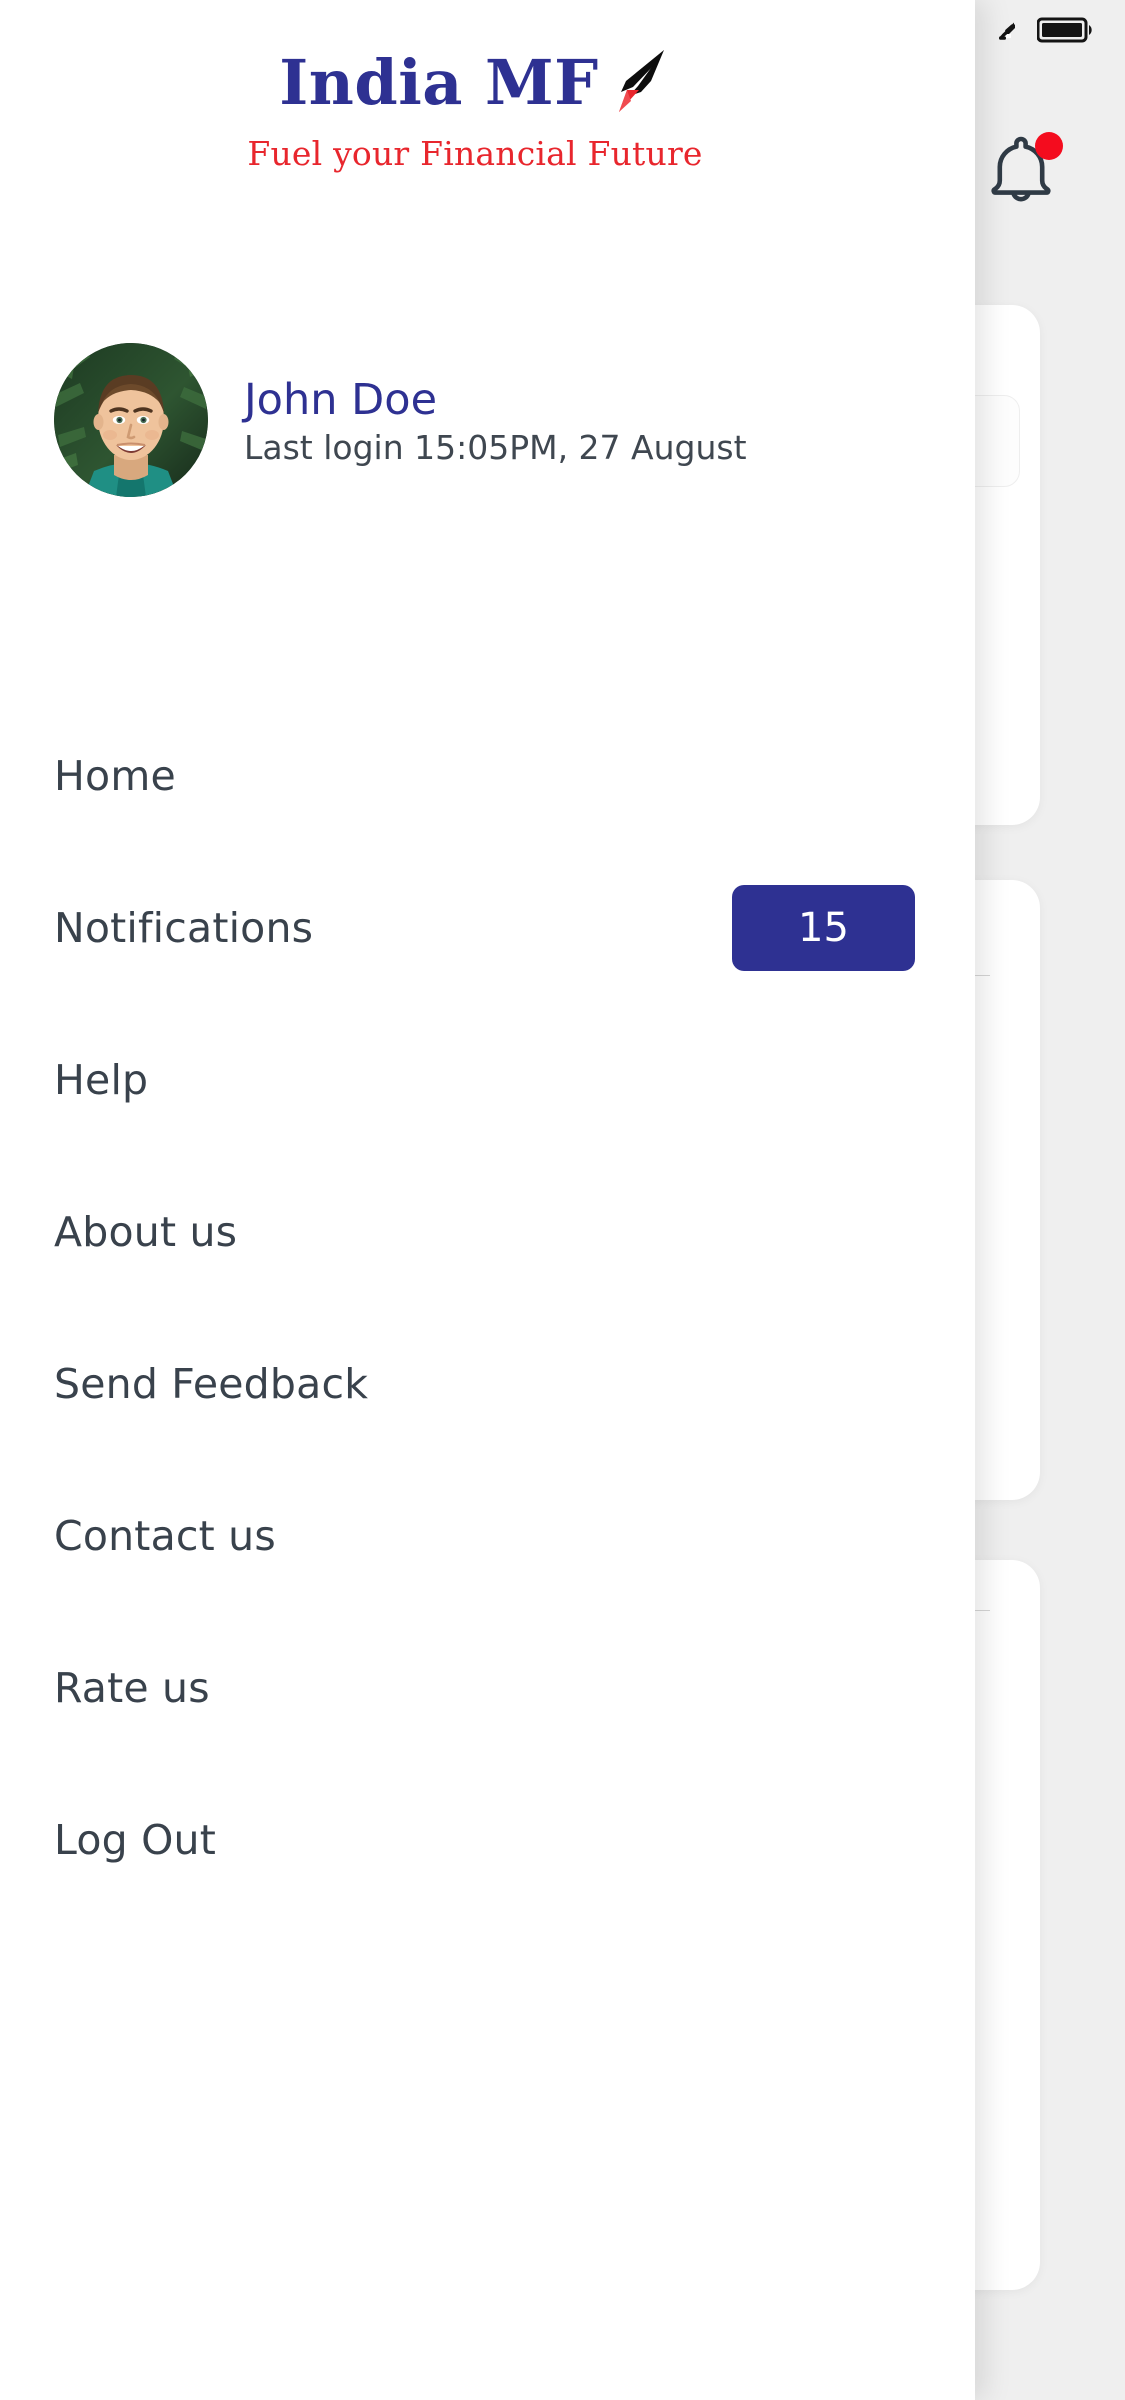 The width and height of the screenshot is (1125, 2400). I want to click on menu-item-home: Home, so click(487, 776).